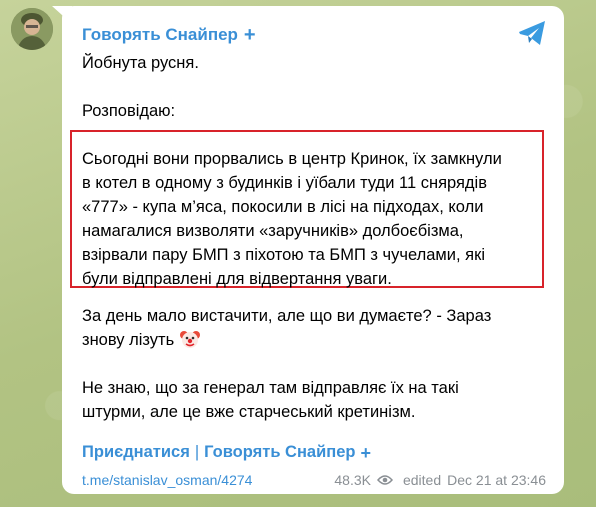  I want to click on highlight-line: були відправлені для відвертання уваги., so click(237, 279).